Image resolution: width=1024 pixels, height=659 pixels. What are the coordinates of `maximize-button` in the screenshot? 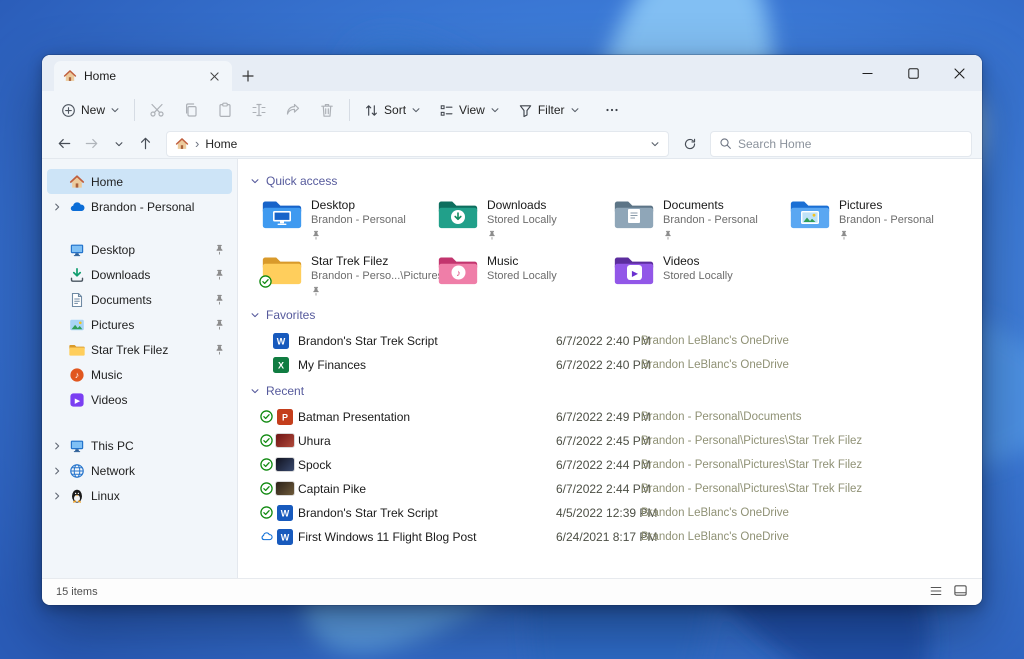 It's located at (913, 73).